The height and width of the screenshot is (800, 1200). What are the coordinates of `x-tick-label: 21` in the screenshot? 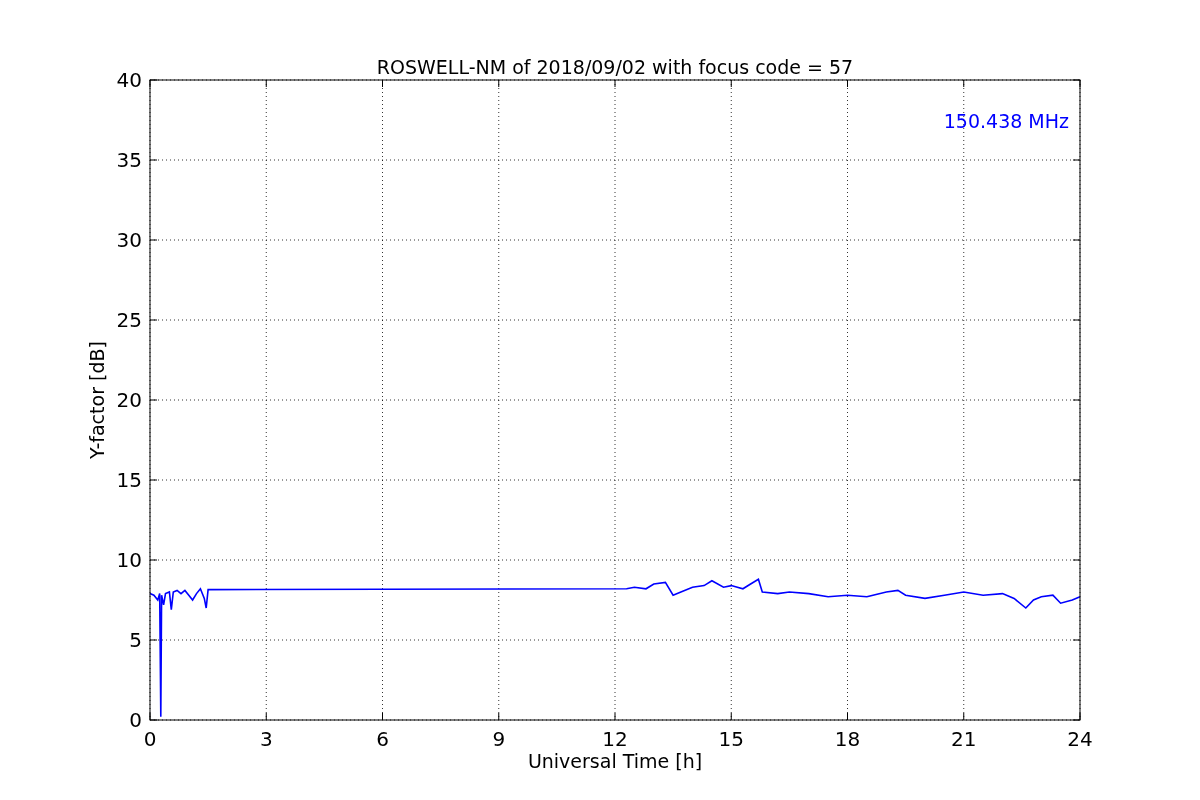 It's located at (964, 739).